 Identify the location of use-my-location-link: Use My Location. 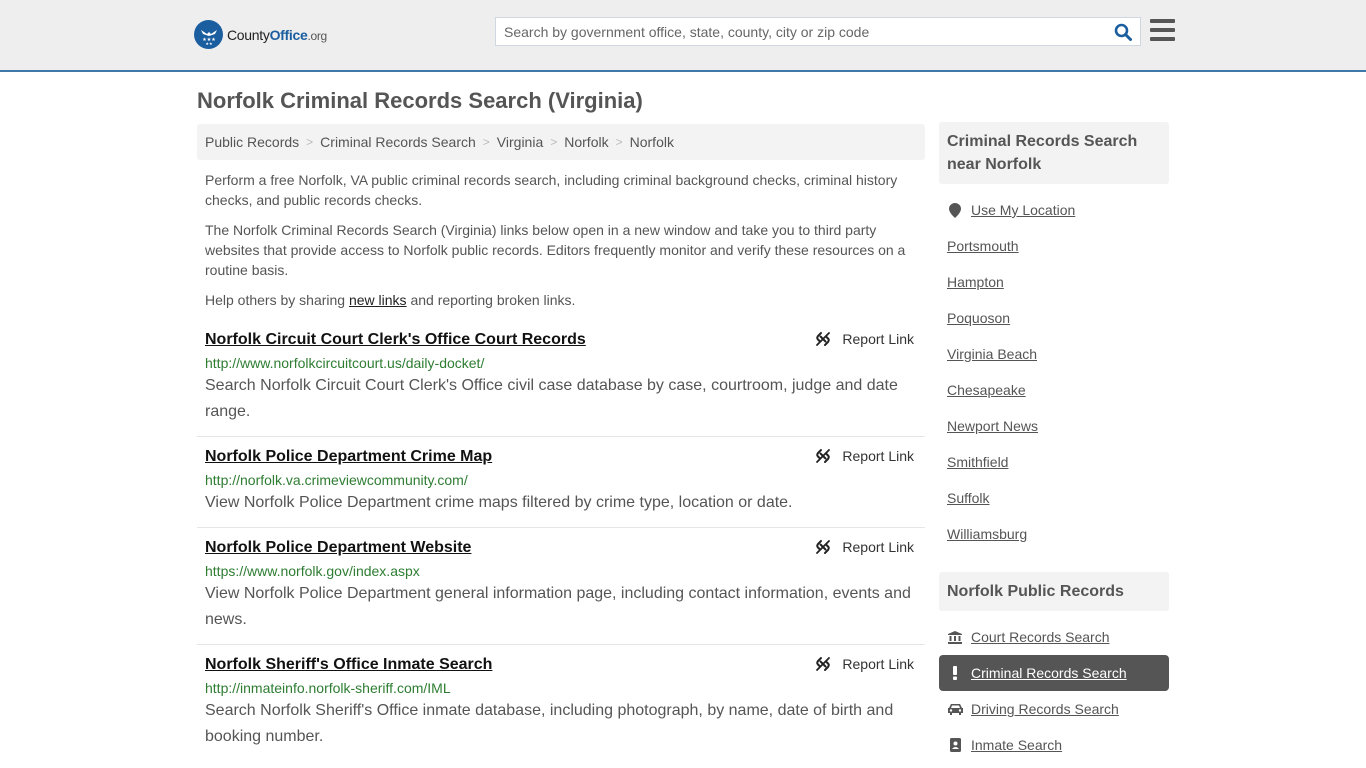
(1011, 210).